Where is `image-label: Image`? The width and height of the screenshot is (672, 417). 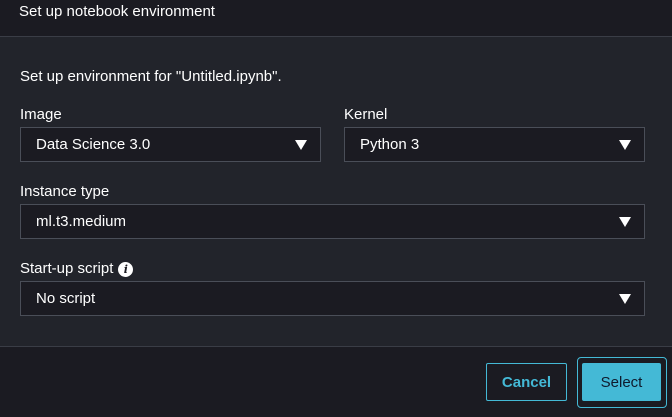
image-label: Image is located at coordinates (41, 115).